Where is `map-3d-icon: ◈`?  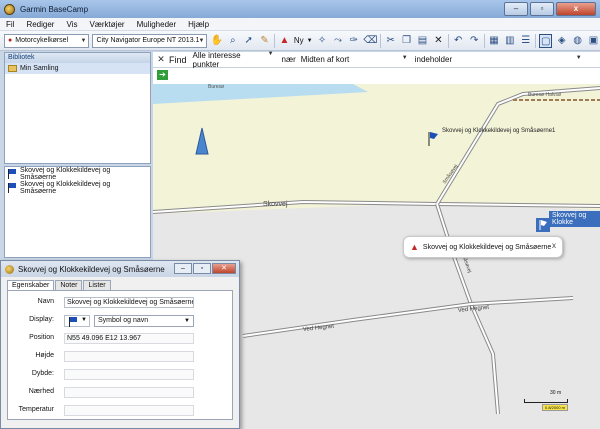 map-3d-icon: ◈ is located at coordinates (561, 41).